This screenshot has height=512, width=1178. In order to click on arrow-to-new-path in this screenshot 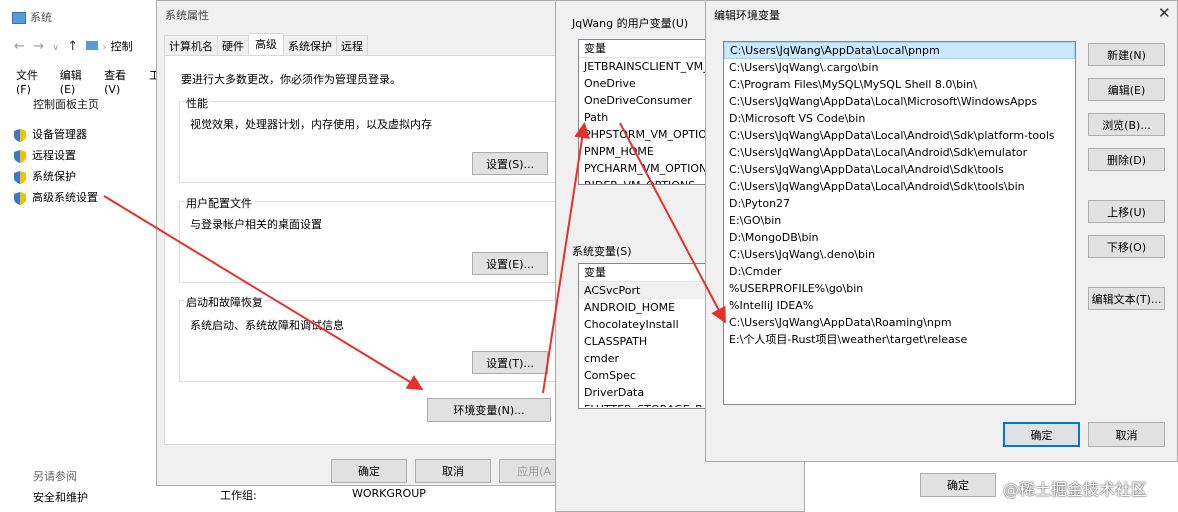, I will do `click(672, 223)`.